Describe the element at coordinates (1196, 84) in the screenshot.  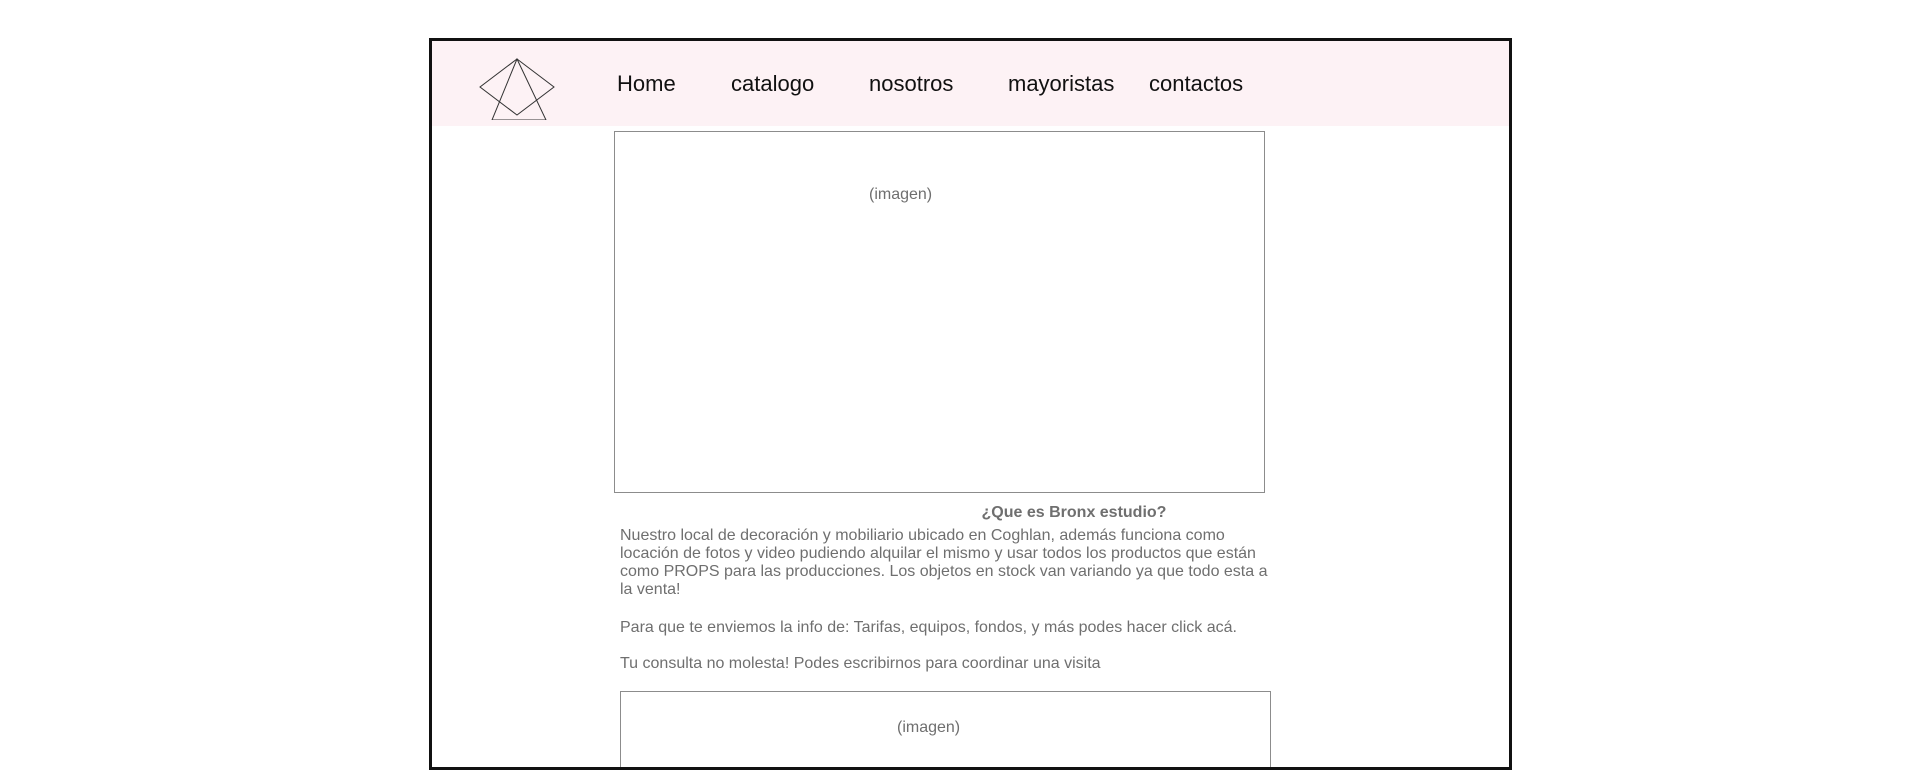
I see `nav-contactos: contactos` at that location.